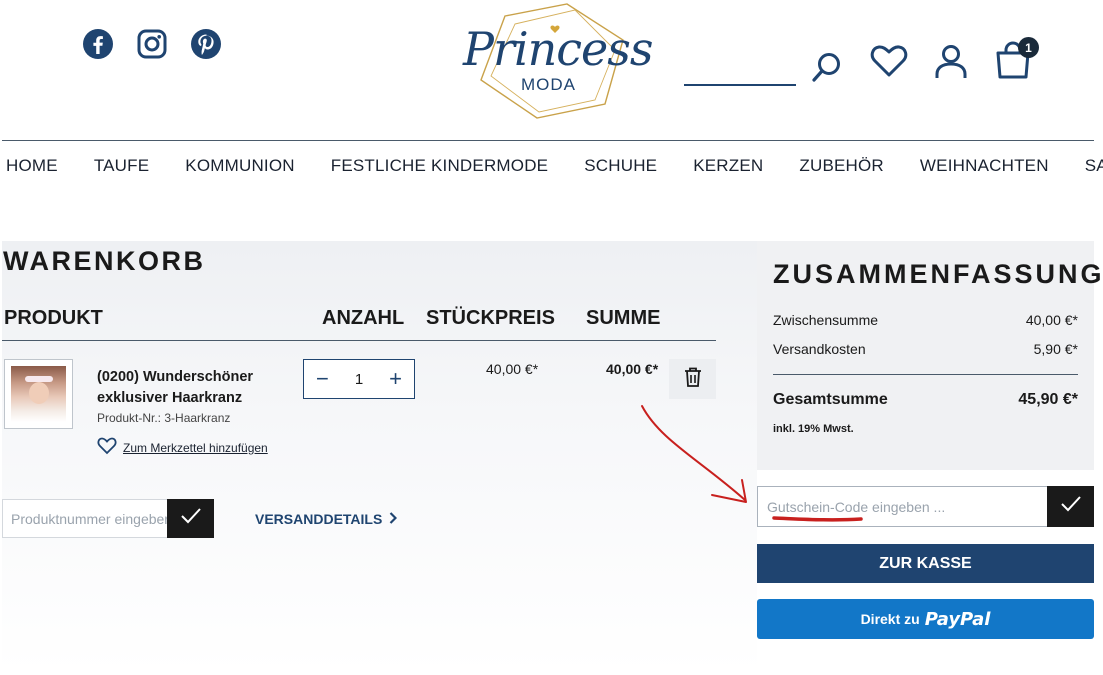 The height and width of the screenshot is (675, 1103). Describe the element at coordinates (830, 399) in the screenshot. I see `grand-total-label: Gesamtsumme` at that location.